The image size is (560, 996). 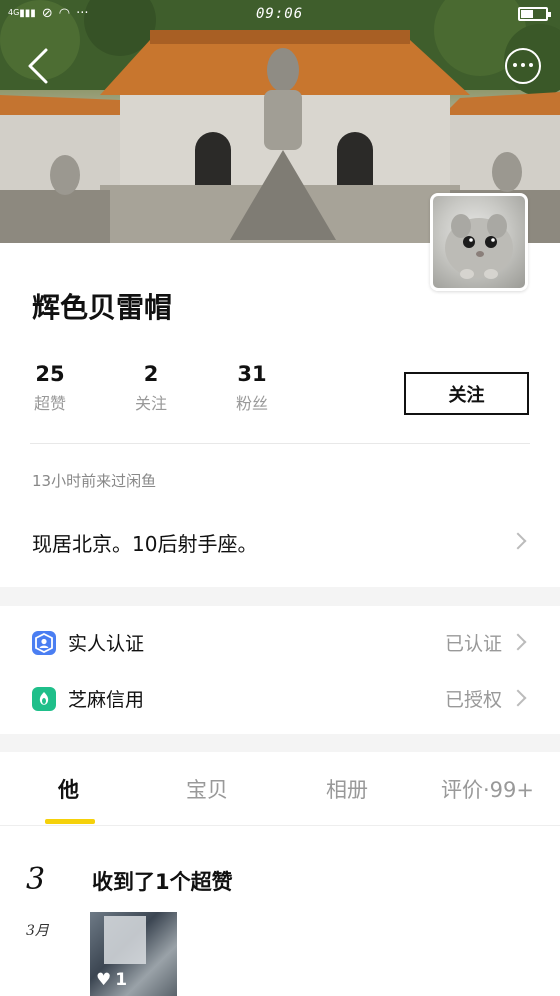 I want to click on blocked-icon: ⊘, so click(x=47, y=13).